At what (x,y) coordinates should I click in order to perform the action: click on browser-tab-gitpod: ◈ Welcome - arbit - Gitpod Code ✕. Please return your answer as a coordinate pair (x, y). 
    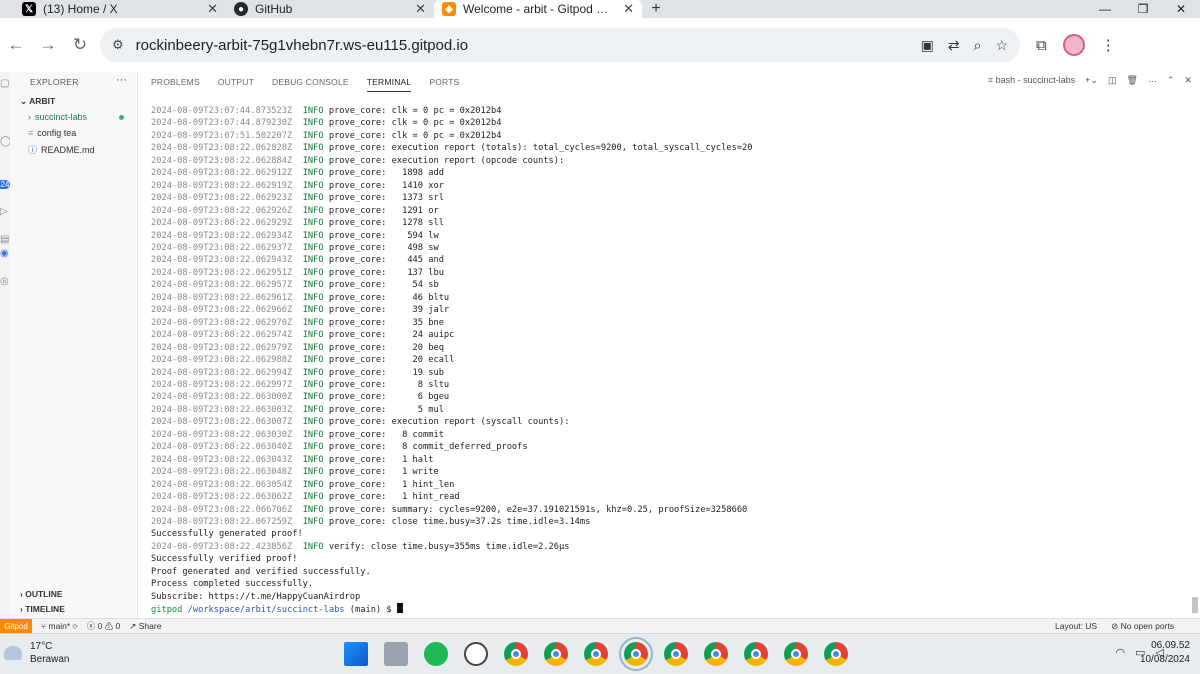
    Looking at the image, I should click on (538, 9).